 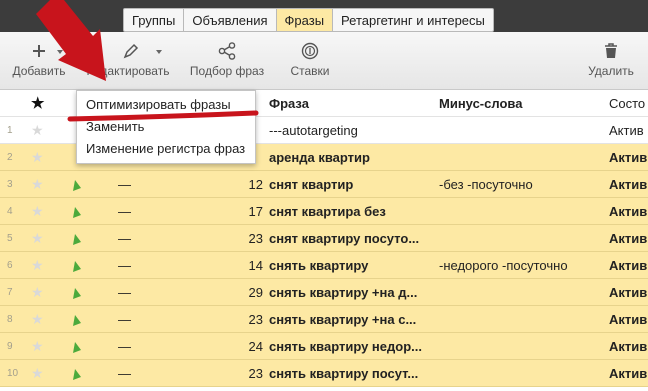 What do you see at coordinates (221, 184) in the screenshot?
I see `bid-value: 12` at bounding box center [221, 184].